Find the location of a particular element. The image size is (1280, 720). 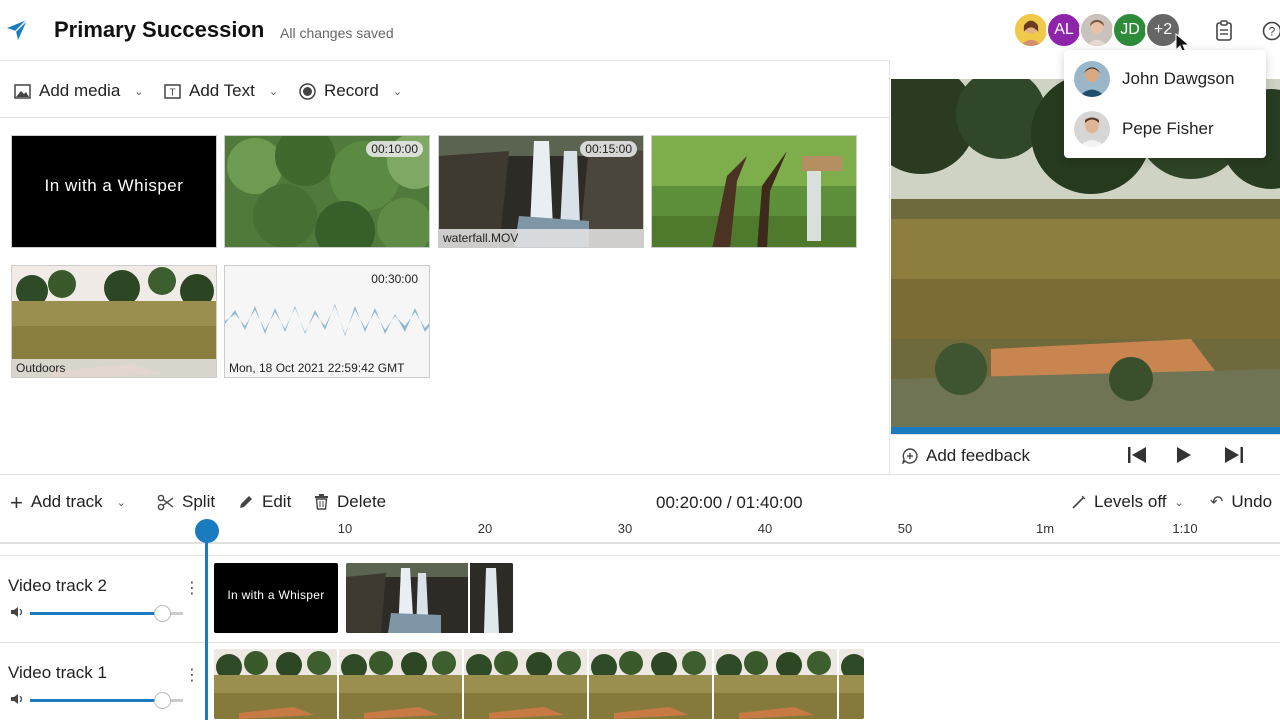

track-name: Video track 1 is located at coordinates (57, 673).